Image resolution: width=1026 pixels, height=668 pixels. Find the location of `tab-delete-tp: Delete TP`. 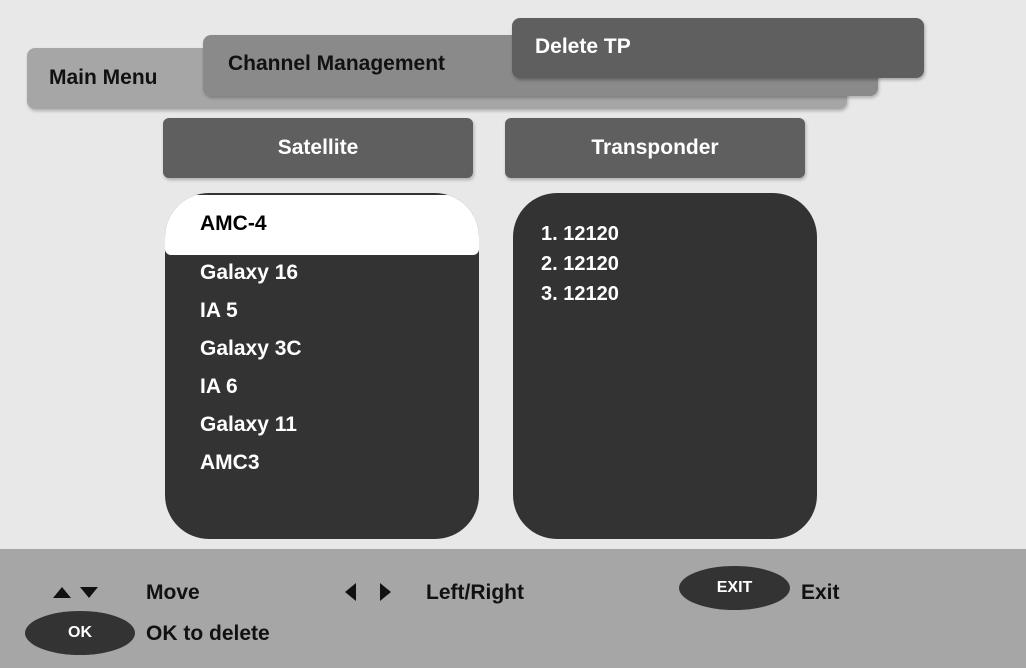

tab-delete-tp: Delete TP is located at coordinates (718, 48).